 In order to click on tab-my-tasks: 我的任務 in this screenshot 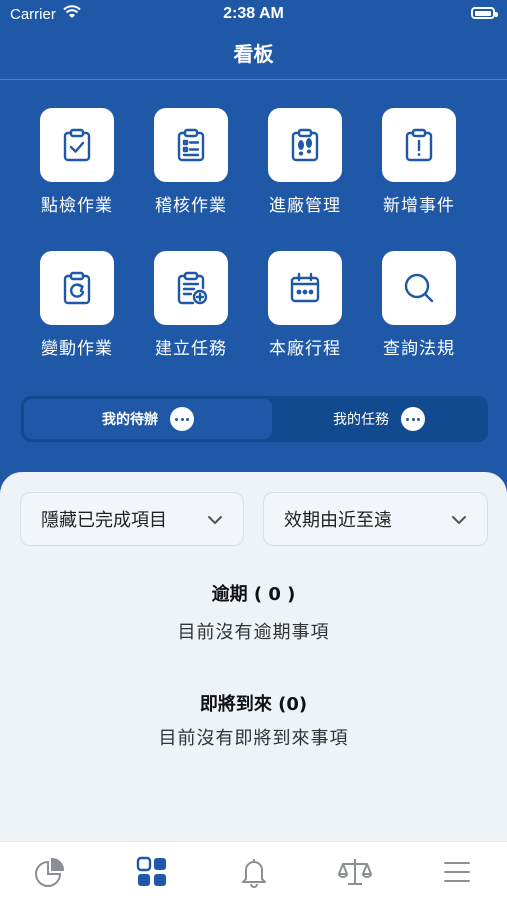, I will do `click(379, 419)`.